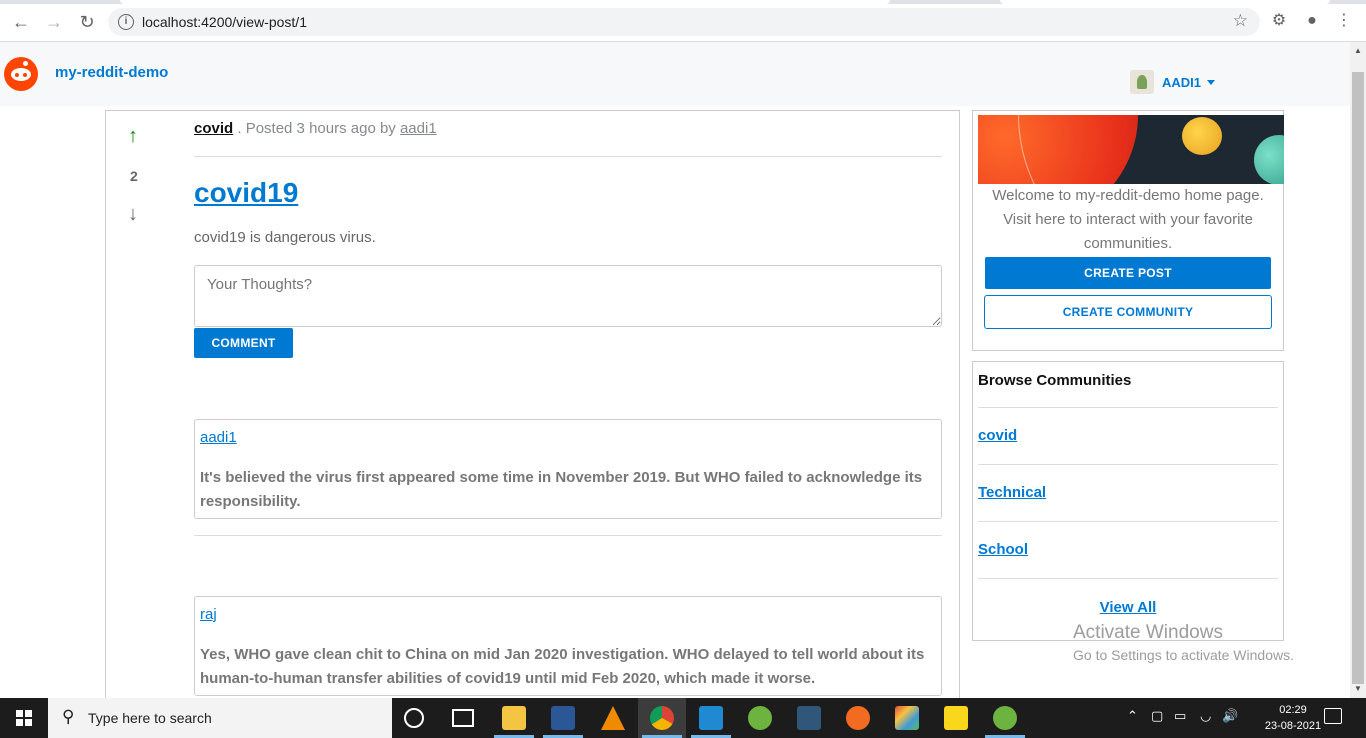 This screenshot has width=1366, height=738. I want to click on create-community-button: CREATE COMMUNITY, so click(1128, 312).